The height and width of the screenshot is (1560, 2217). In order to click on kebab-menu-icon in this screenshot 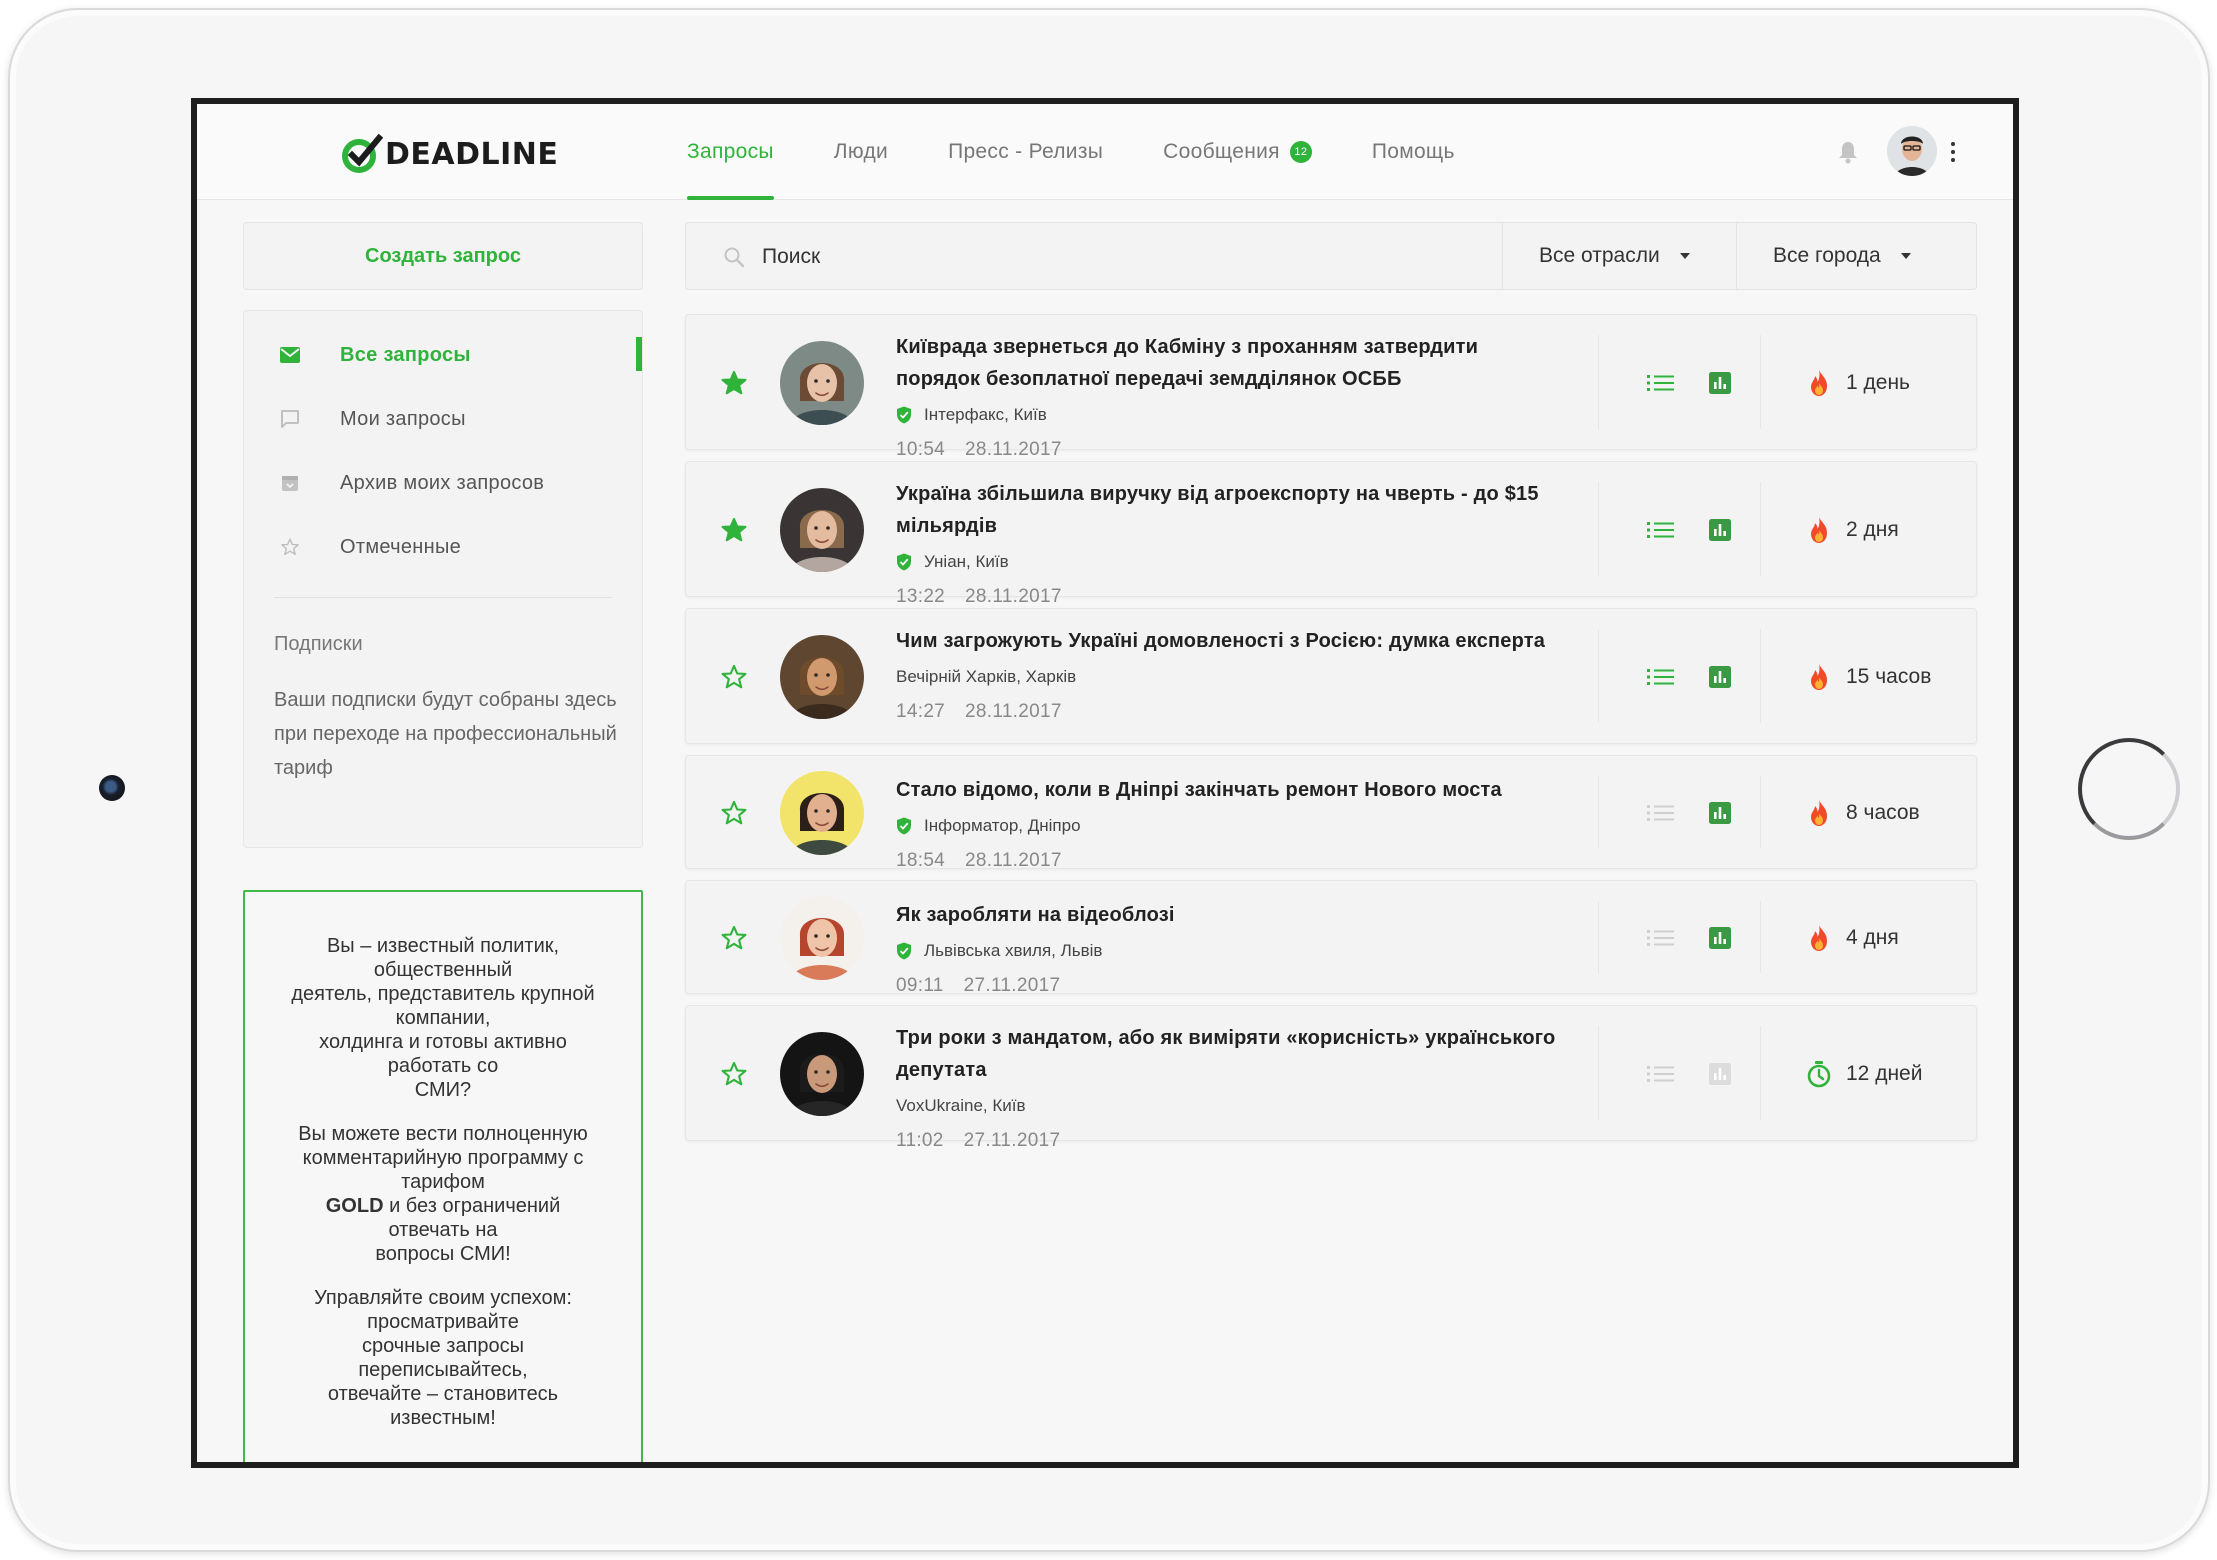, I will do `click(1953, 152)`.